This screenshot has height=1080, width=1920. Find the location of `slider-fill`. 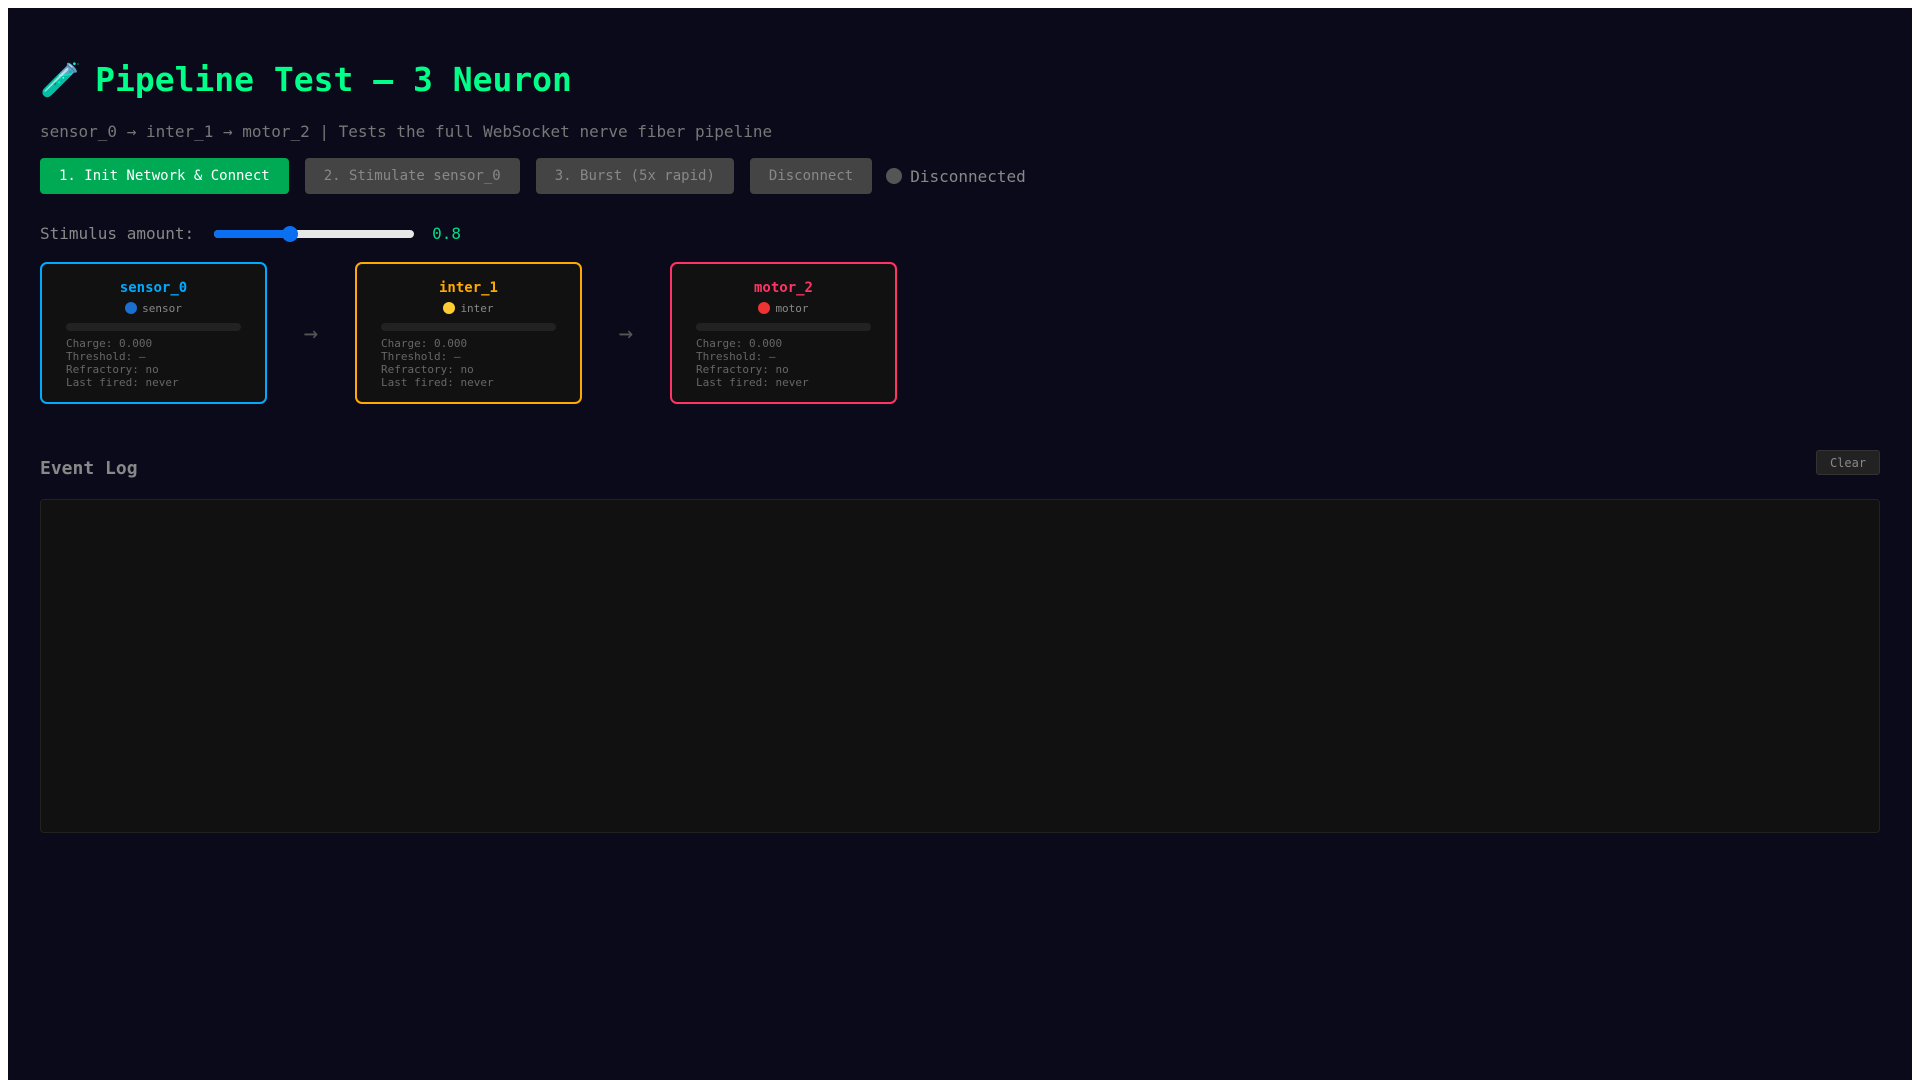

slider-fill is located at coordinates (252, 233).